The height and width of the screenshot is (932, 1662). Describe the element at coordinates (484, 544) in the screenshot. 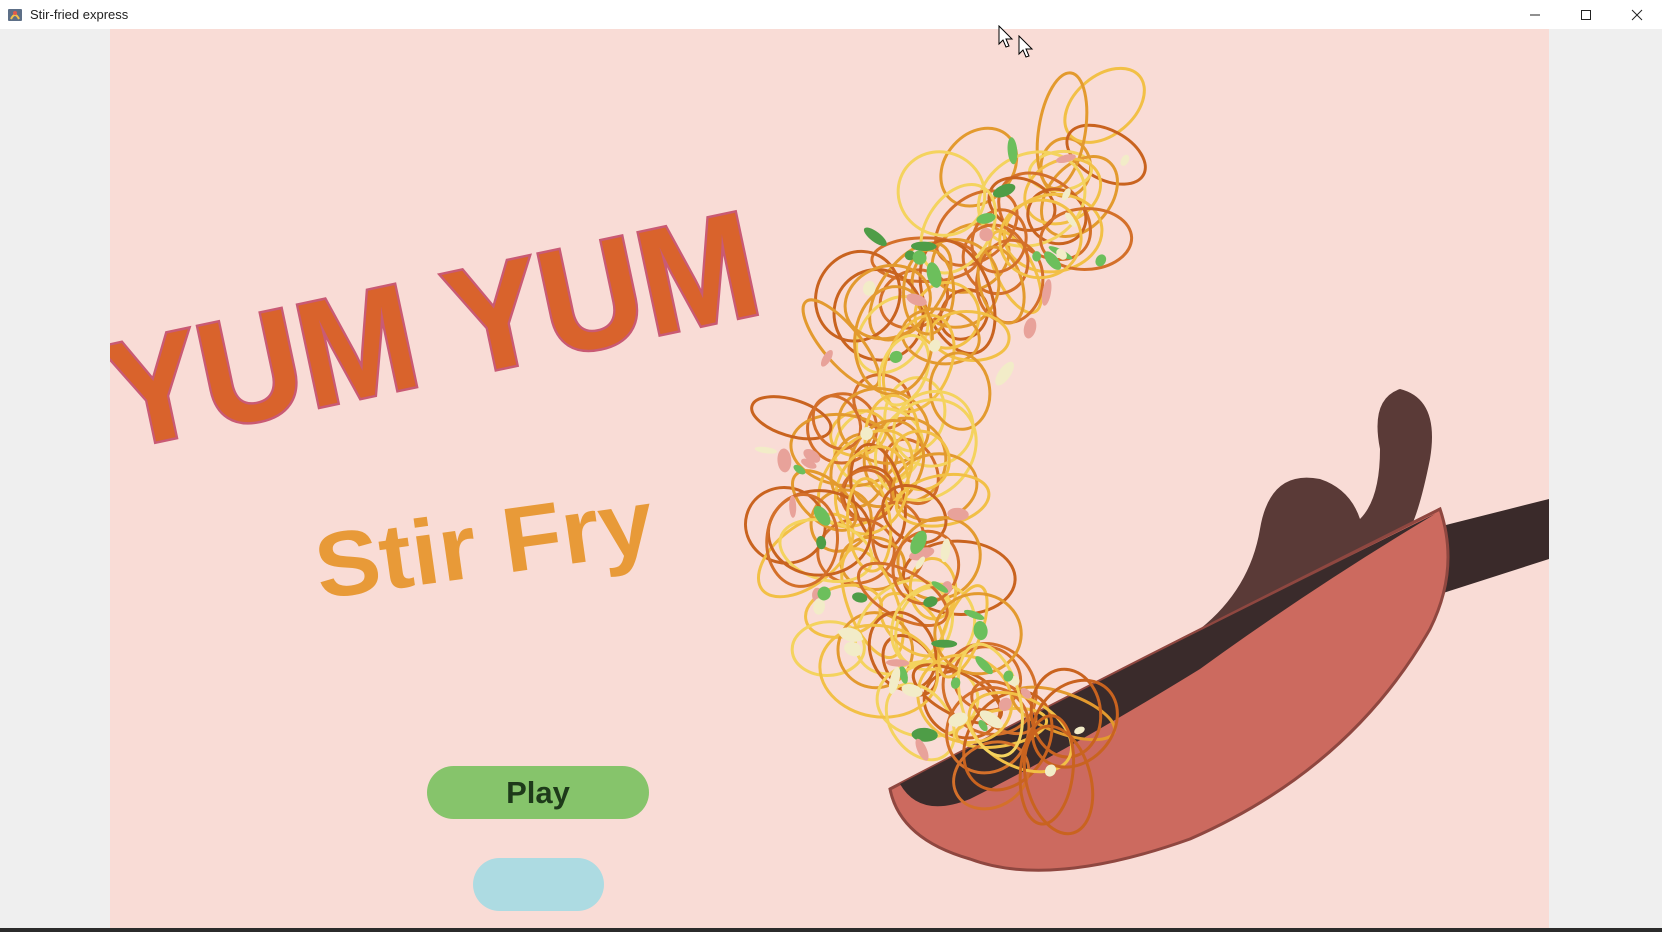

I see `title-line2: Stir Fry` at that location.